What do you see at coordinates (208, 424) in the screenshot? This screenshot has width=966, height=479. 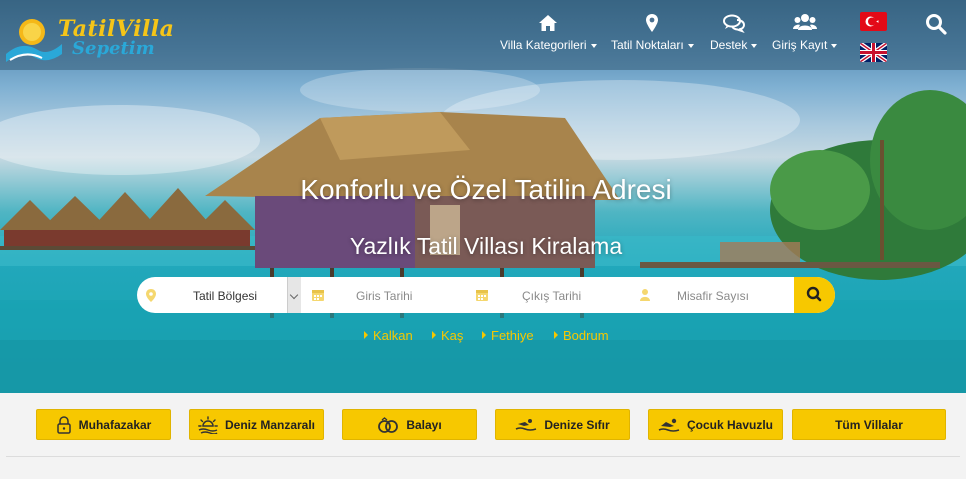 I see `sun-icon` at bounding box center [208, 424].